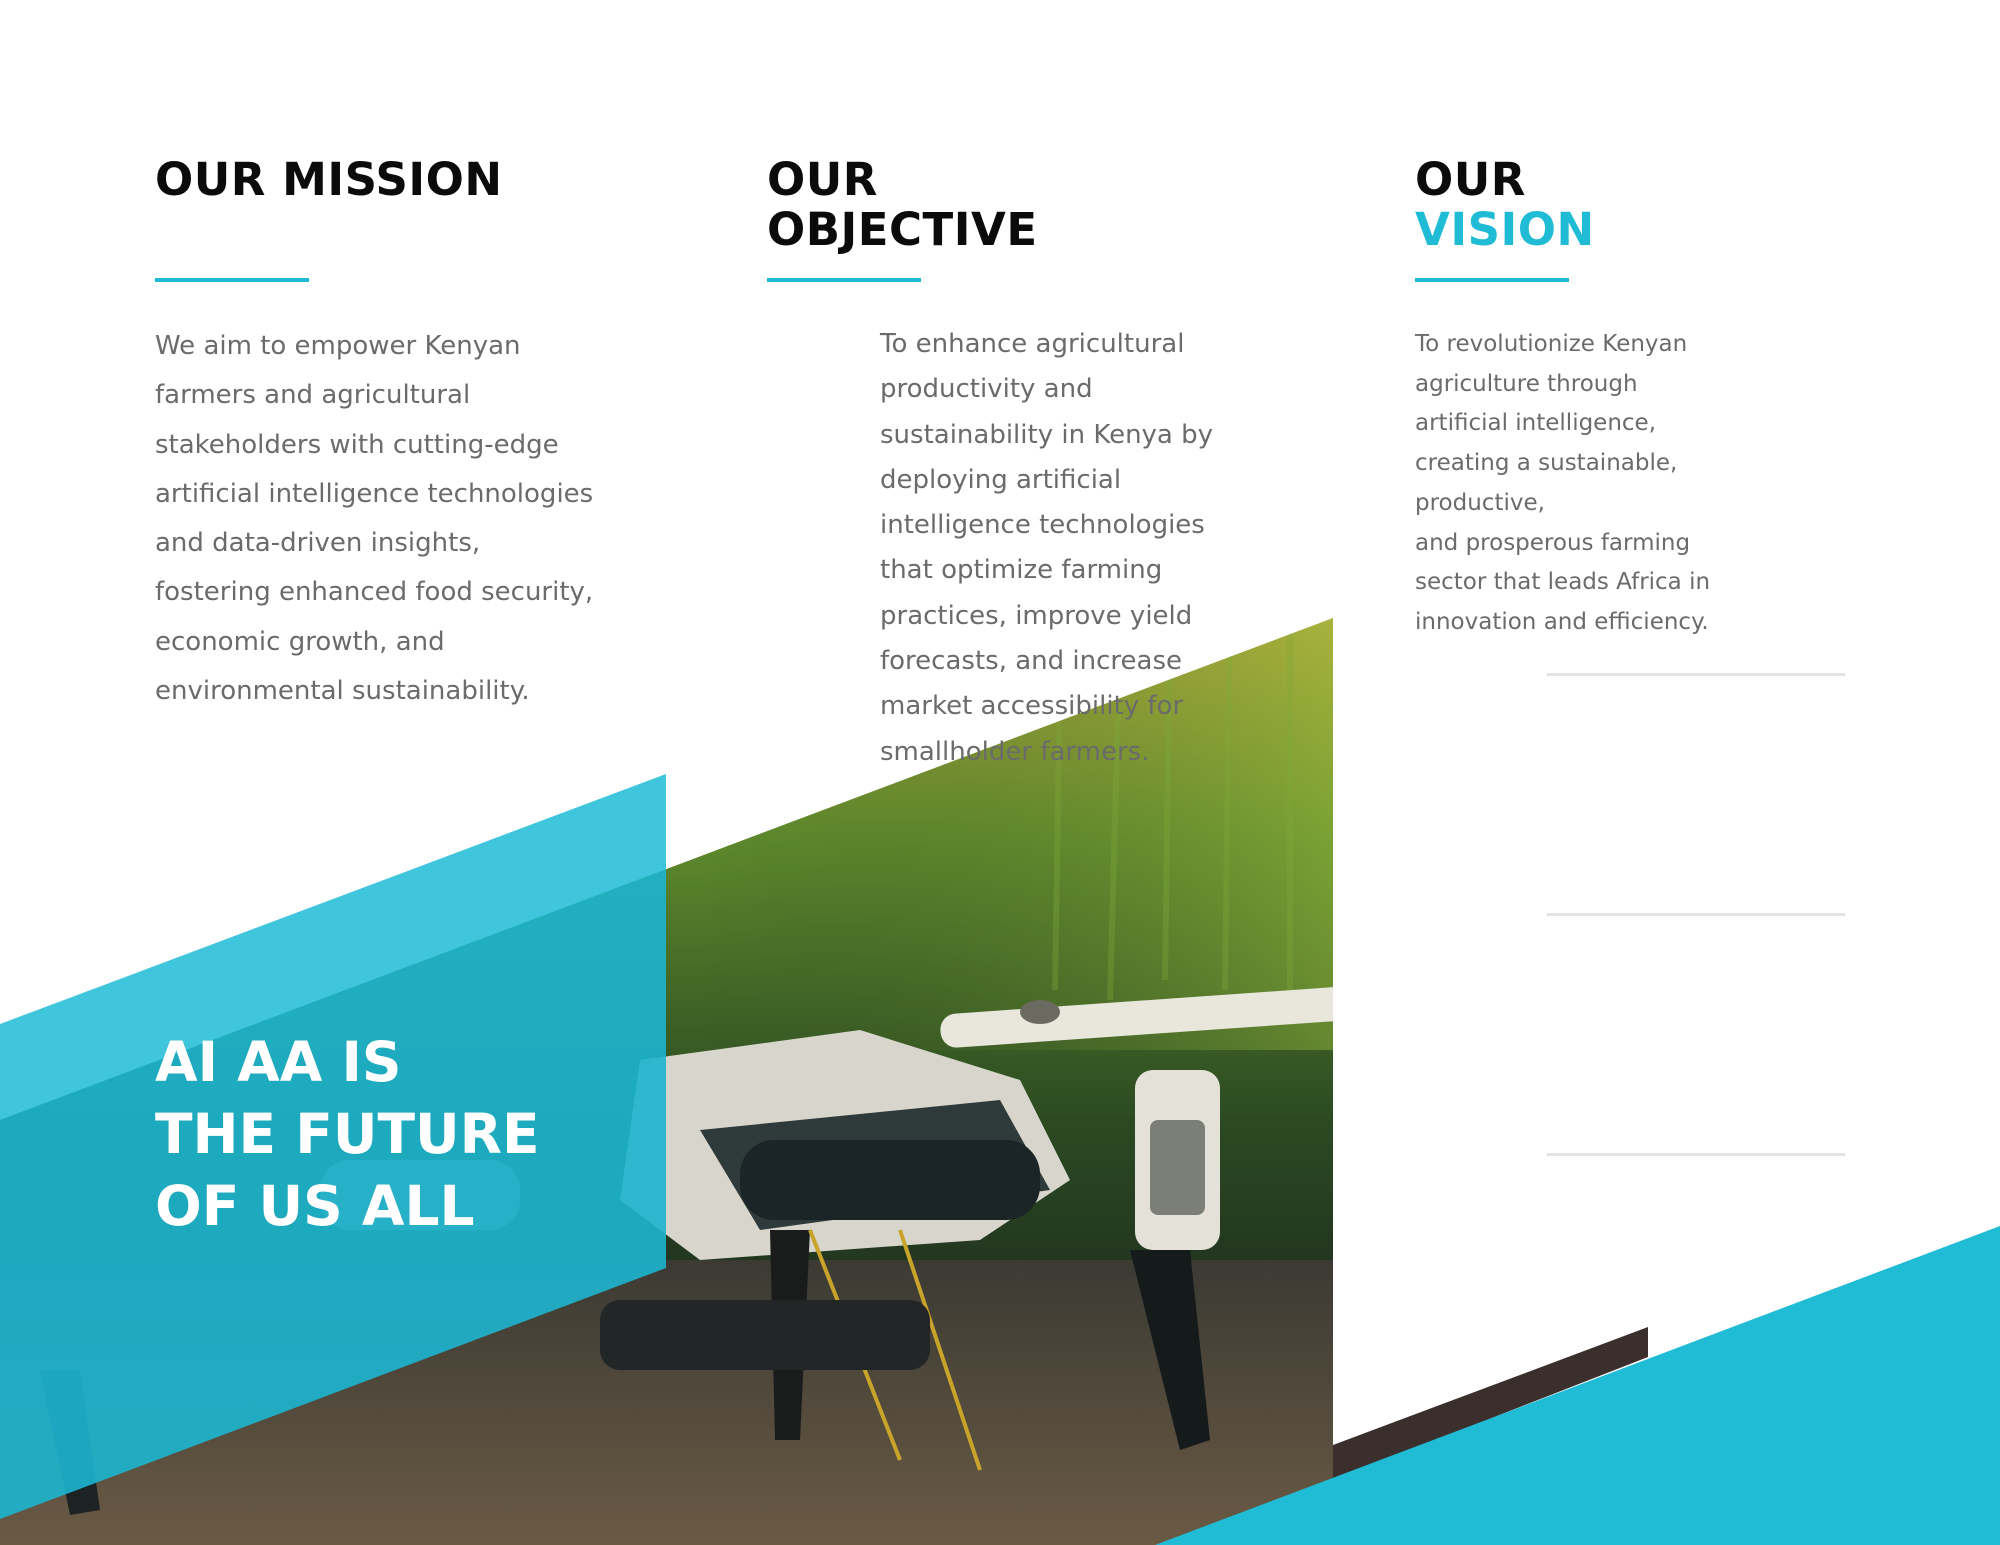 This screenshot has height=1545, width=2000. Describe the element at coordinates (278, 1062) in the screenshot. I see `hero-line: AI AA IS` at that location.